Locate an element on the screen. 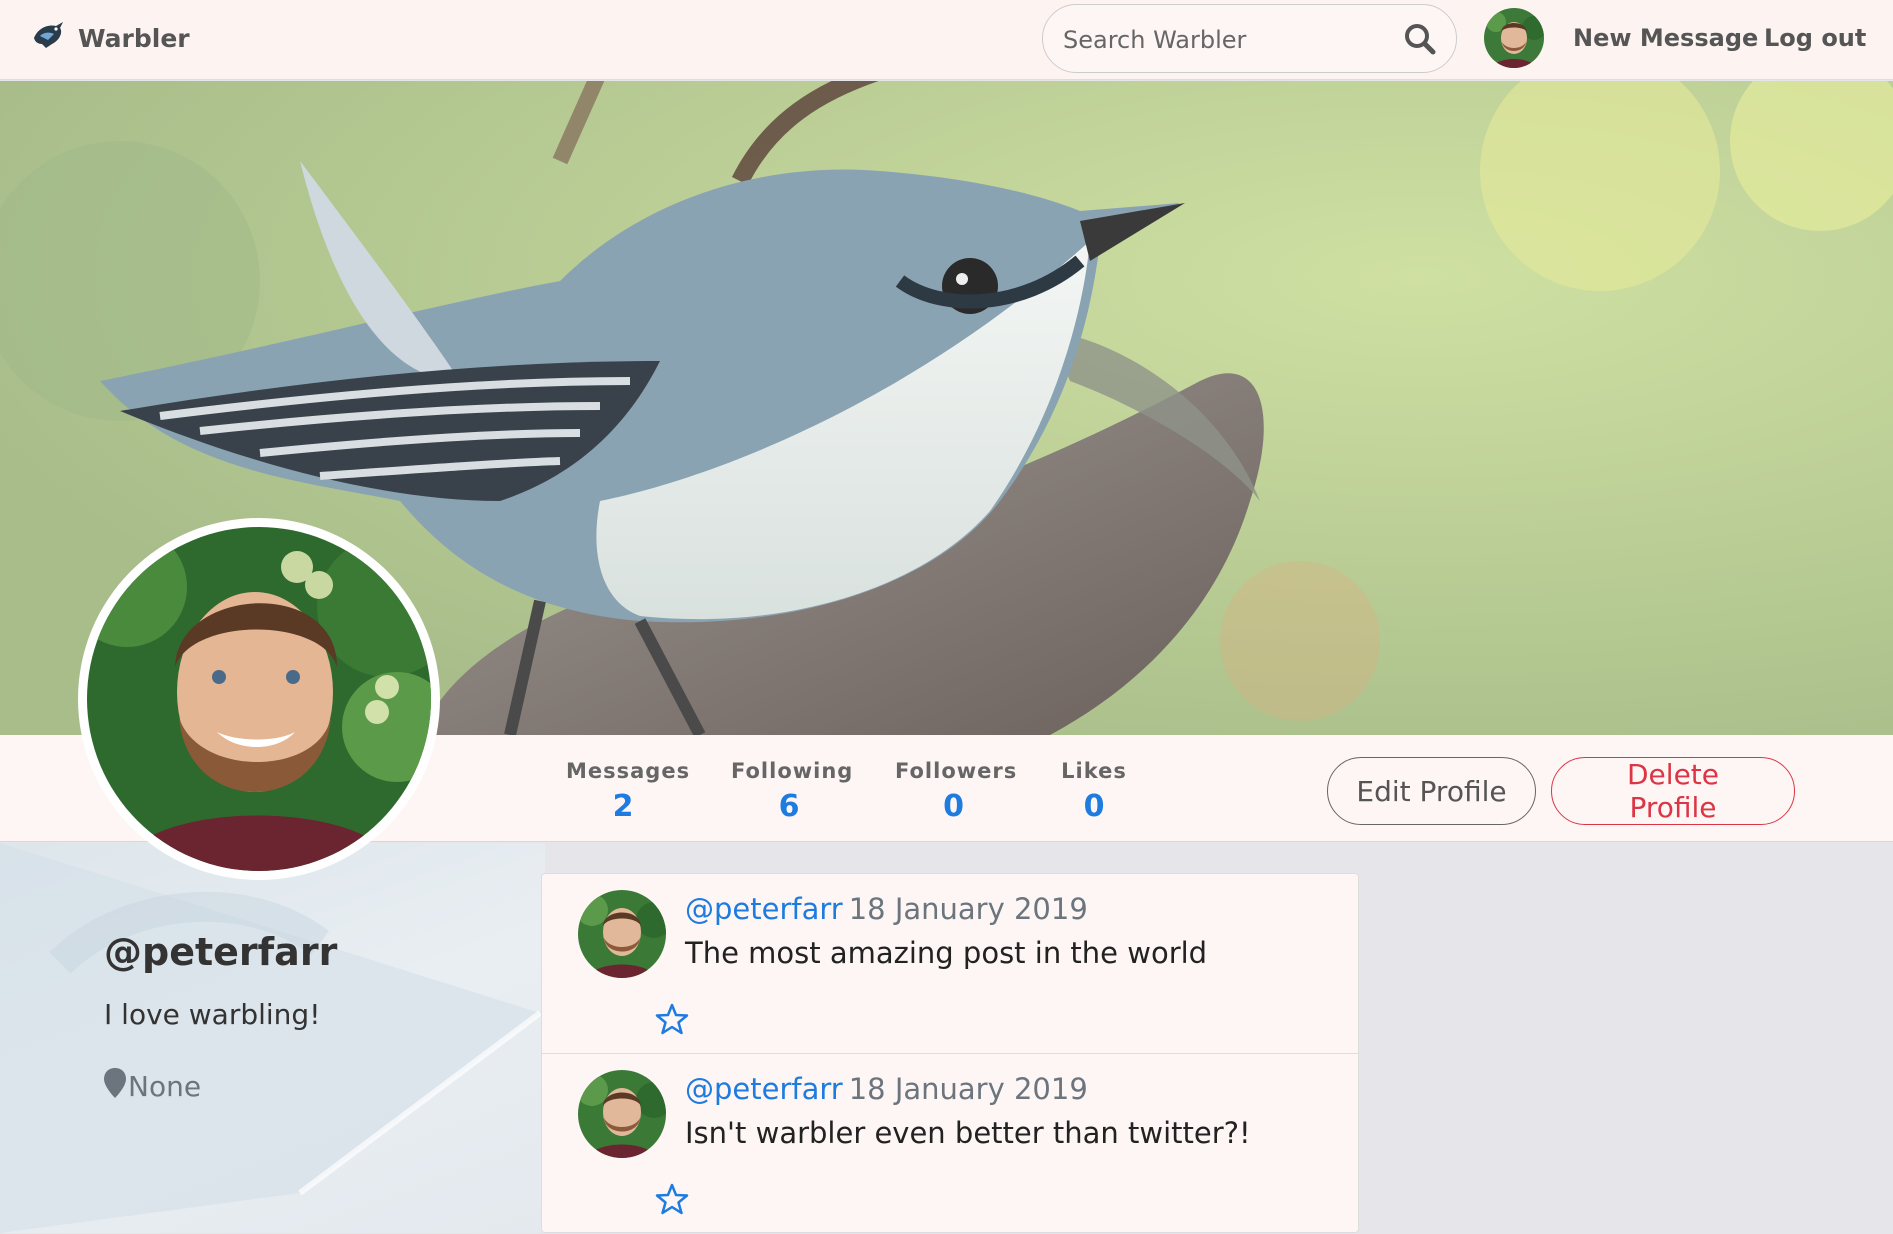 The width and height of the screenshot is (1893, 1234). bird-logo-icon is located at coordinates (49, 38).